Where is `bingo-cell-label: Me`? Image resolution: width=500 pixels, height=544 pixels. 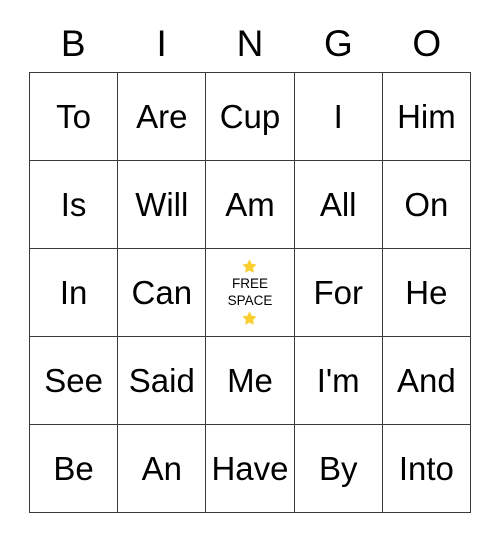 bingo-cell-label: Me is located at coordinates (250, 380).